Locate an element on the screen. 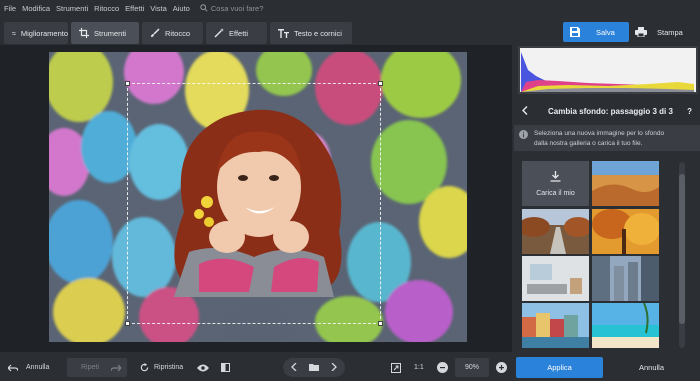 The width and height of the screenshot is (700, 381). tab-miglioramento: Miglioramento is located at coordinates (36, 33).